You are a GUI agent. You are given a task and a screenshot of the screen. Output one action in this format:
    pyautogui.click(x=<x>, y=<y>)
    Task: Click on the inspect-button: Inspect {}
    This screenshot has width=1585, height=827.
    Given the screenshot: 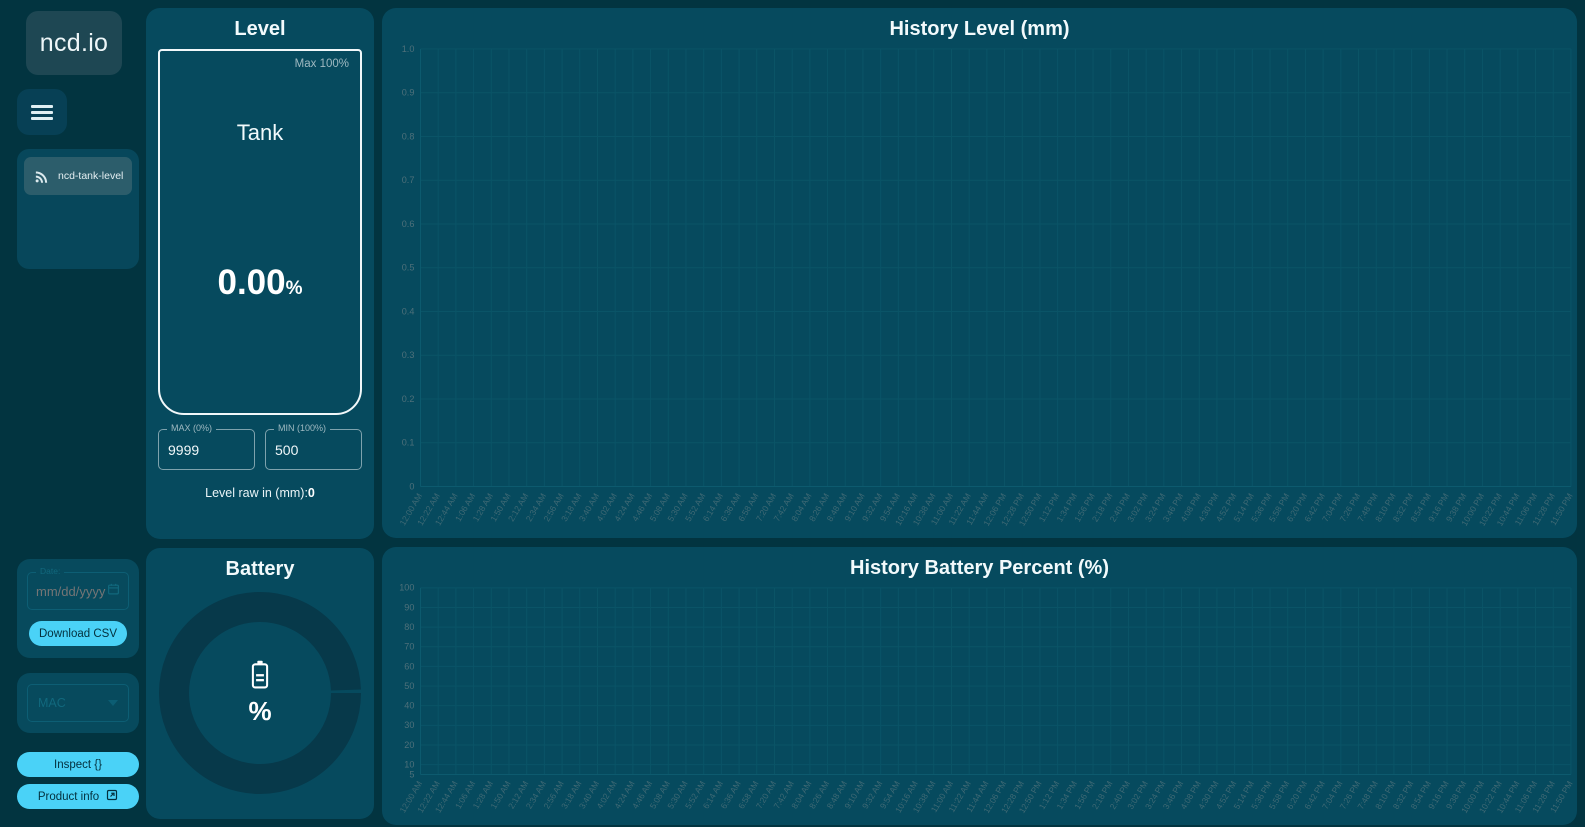 What is the action you would take?
    pyautogui.click(x=78, y=764)
    